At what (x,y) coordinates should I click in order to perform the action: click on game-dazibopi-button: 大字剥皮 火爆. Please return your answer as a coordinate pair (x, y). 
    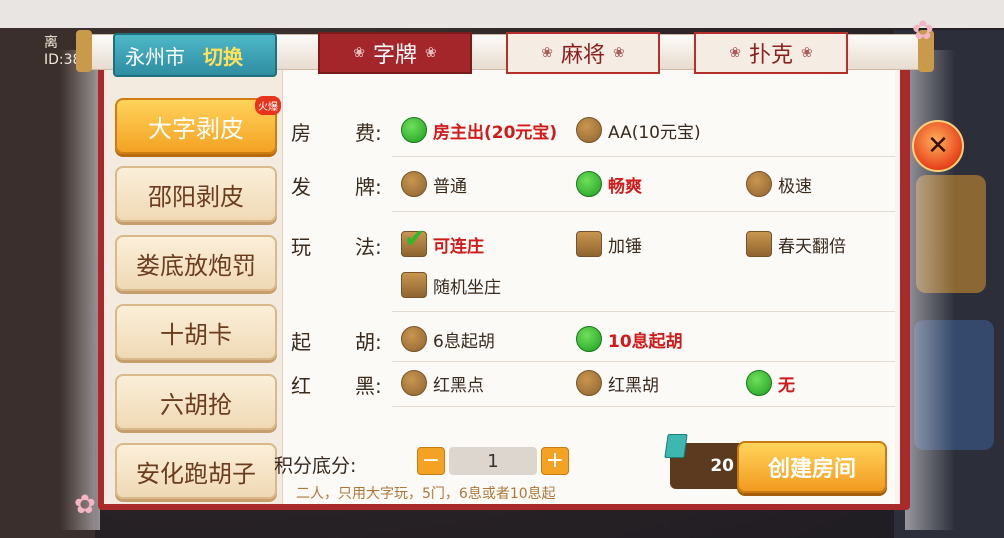
    Looking at the image, I should click on (198, 125).